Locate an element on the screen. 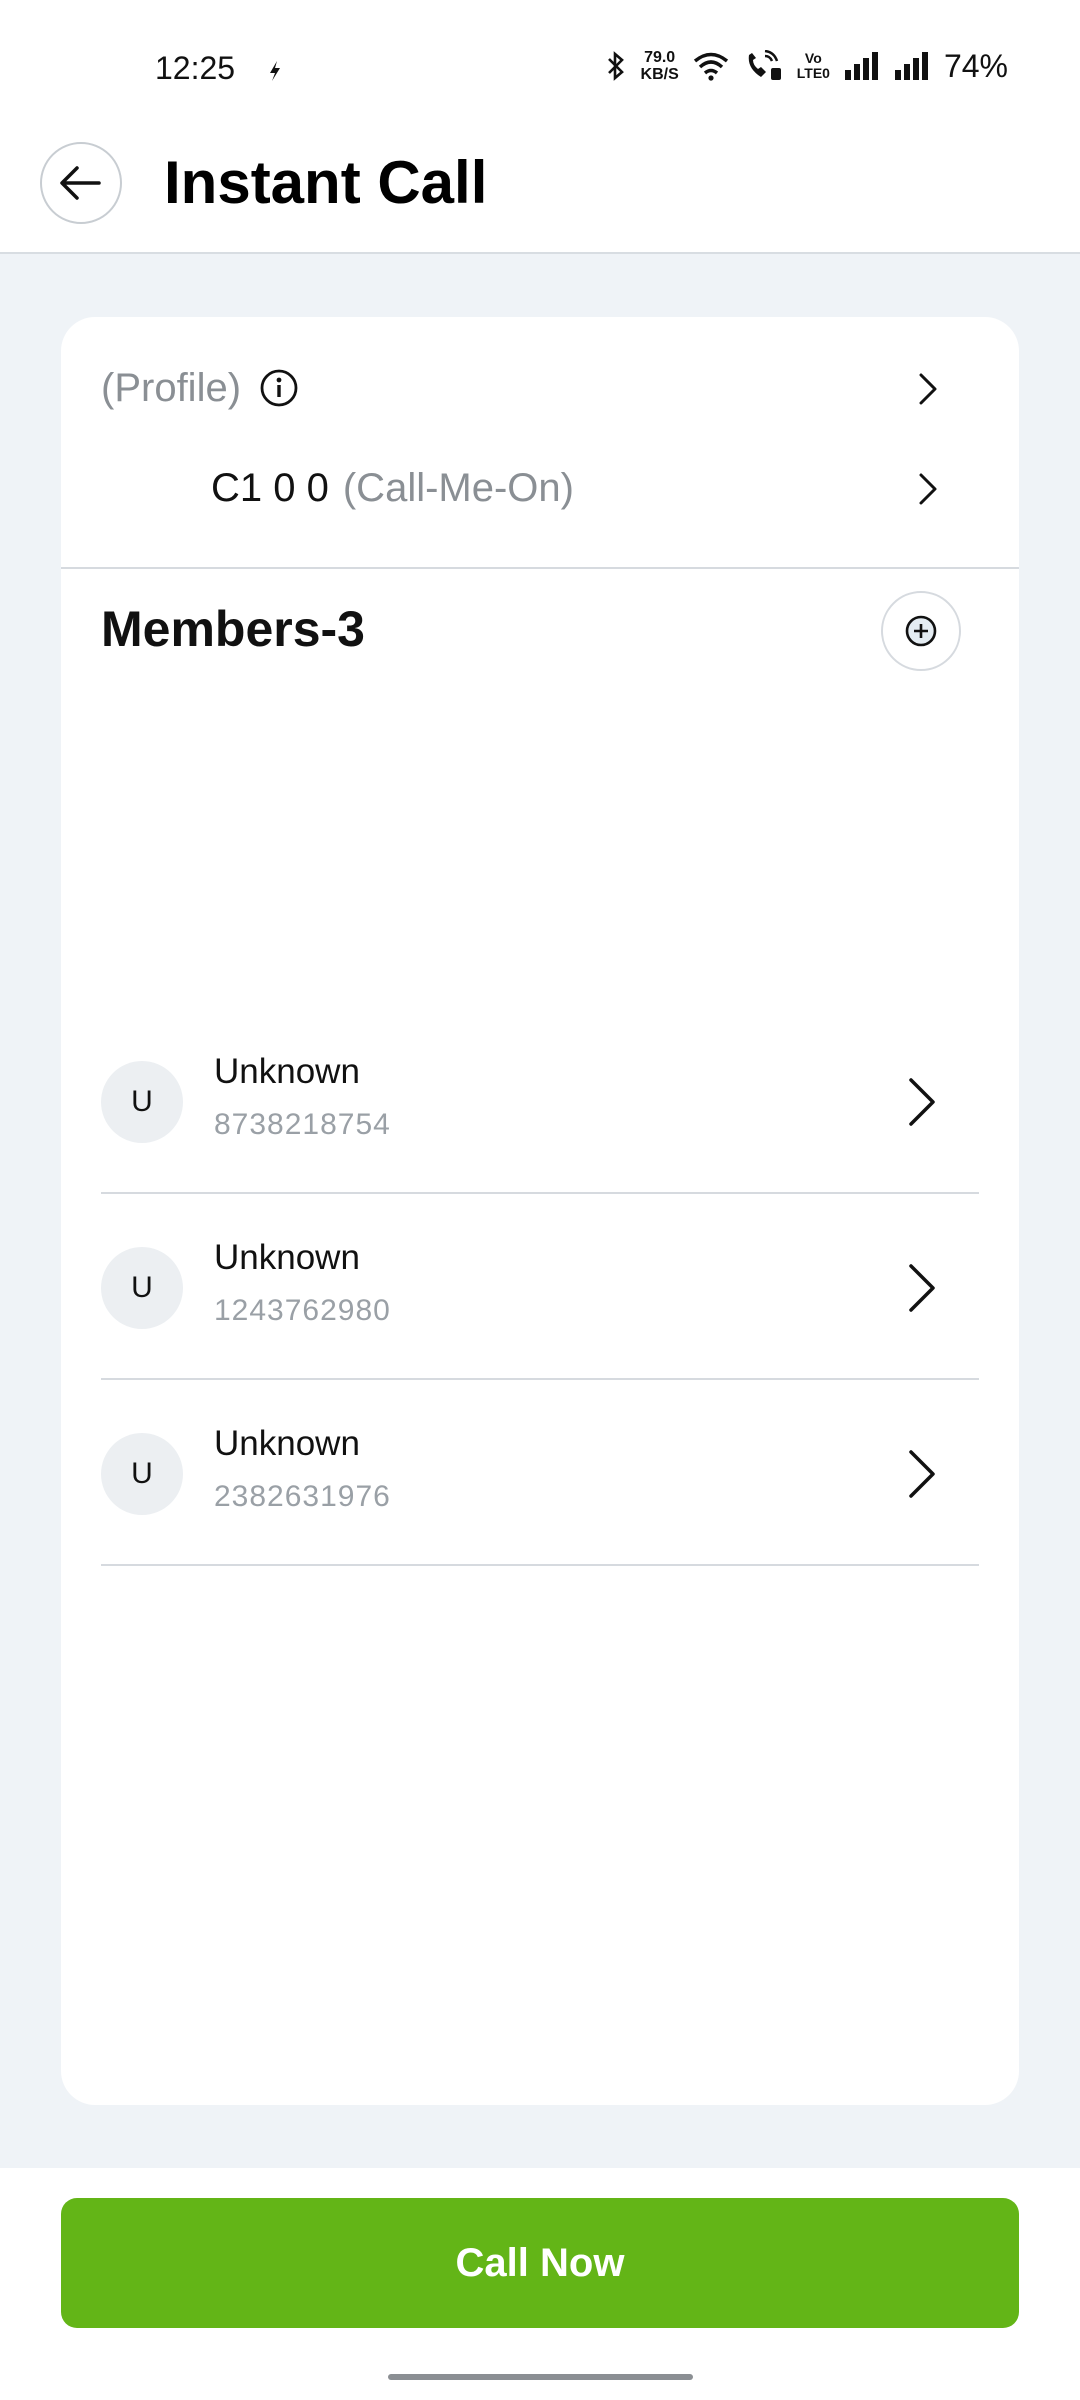 The width and height of the screenshot is (1080, 2400). status-icons: 79.0 KB/S Vo LTE0 74% is located at coordinates (806, 66).